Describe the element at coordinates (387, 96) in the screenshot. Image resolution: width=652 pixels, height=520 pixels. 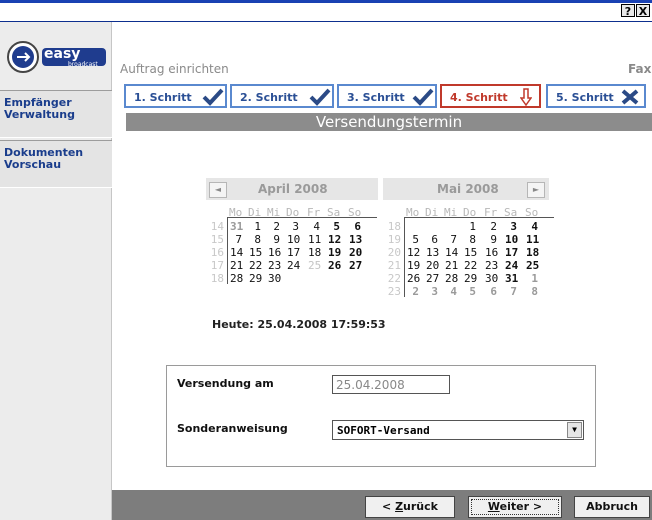
I see `step-3-tab: 3. Schritt` at that location.